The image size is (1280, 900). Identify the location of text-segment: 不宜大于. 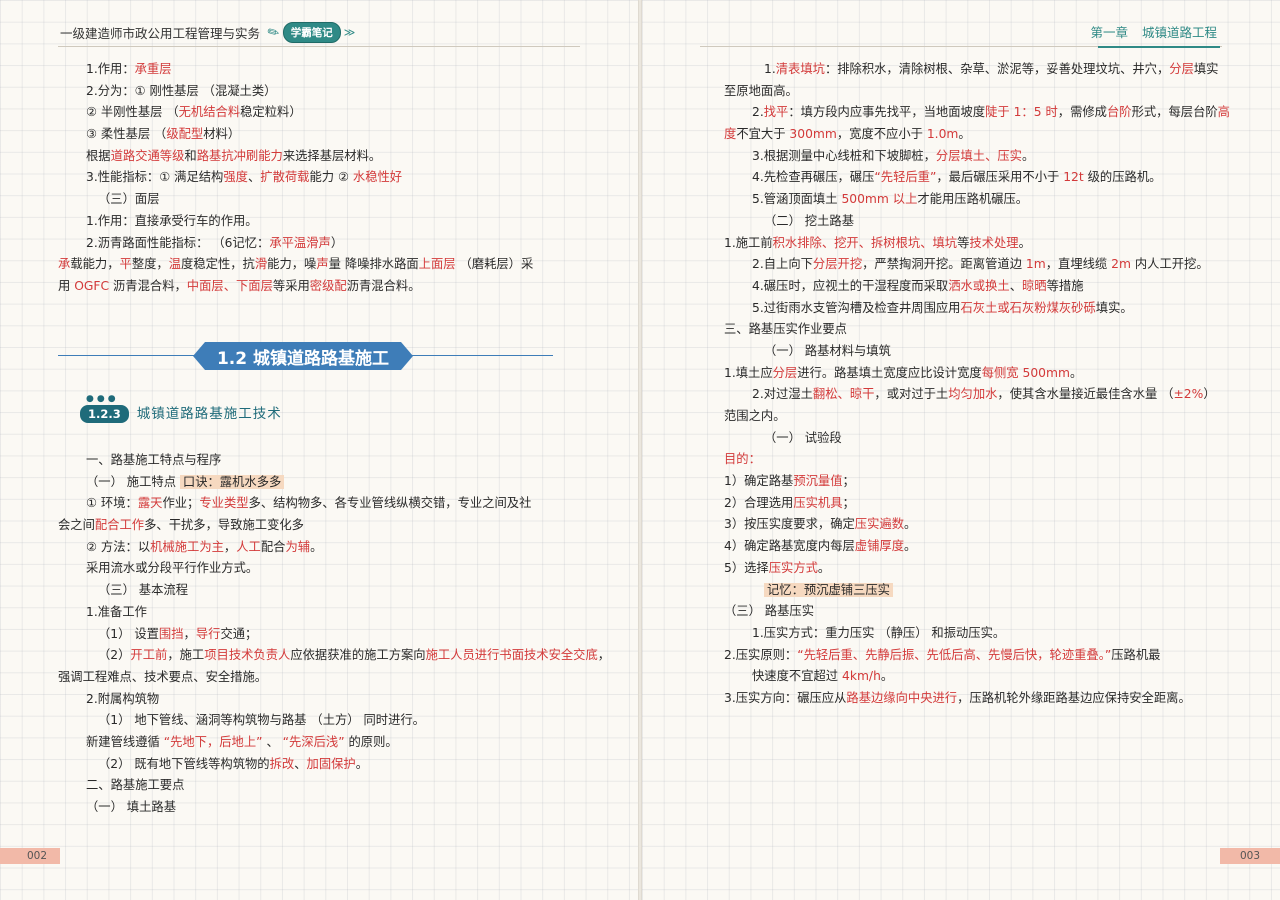
(763, 134).